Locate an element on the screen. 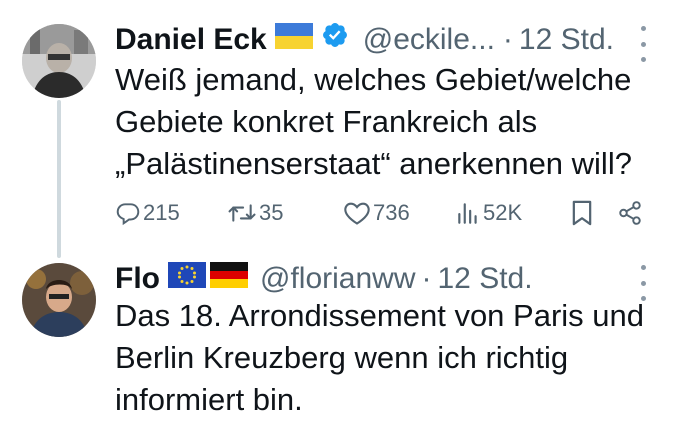 This screenshot has width=678, height=427. like-button: 736 is located at coordinates (376, 213).